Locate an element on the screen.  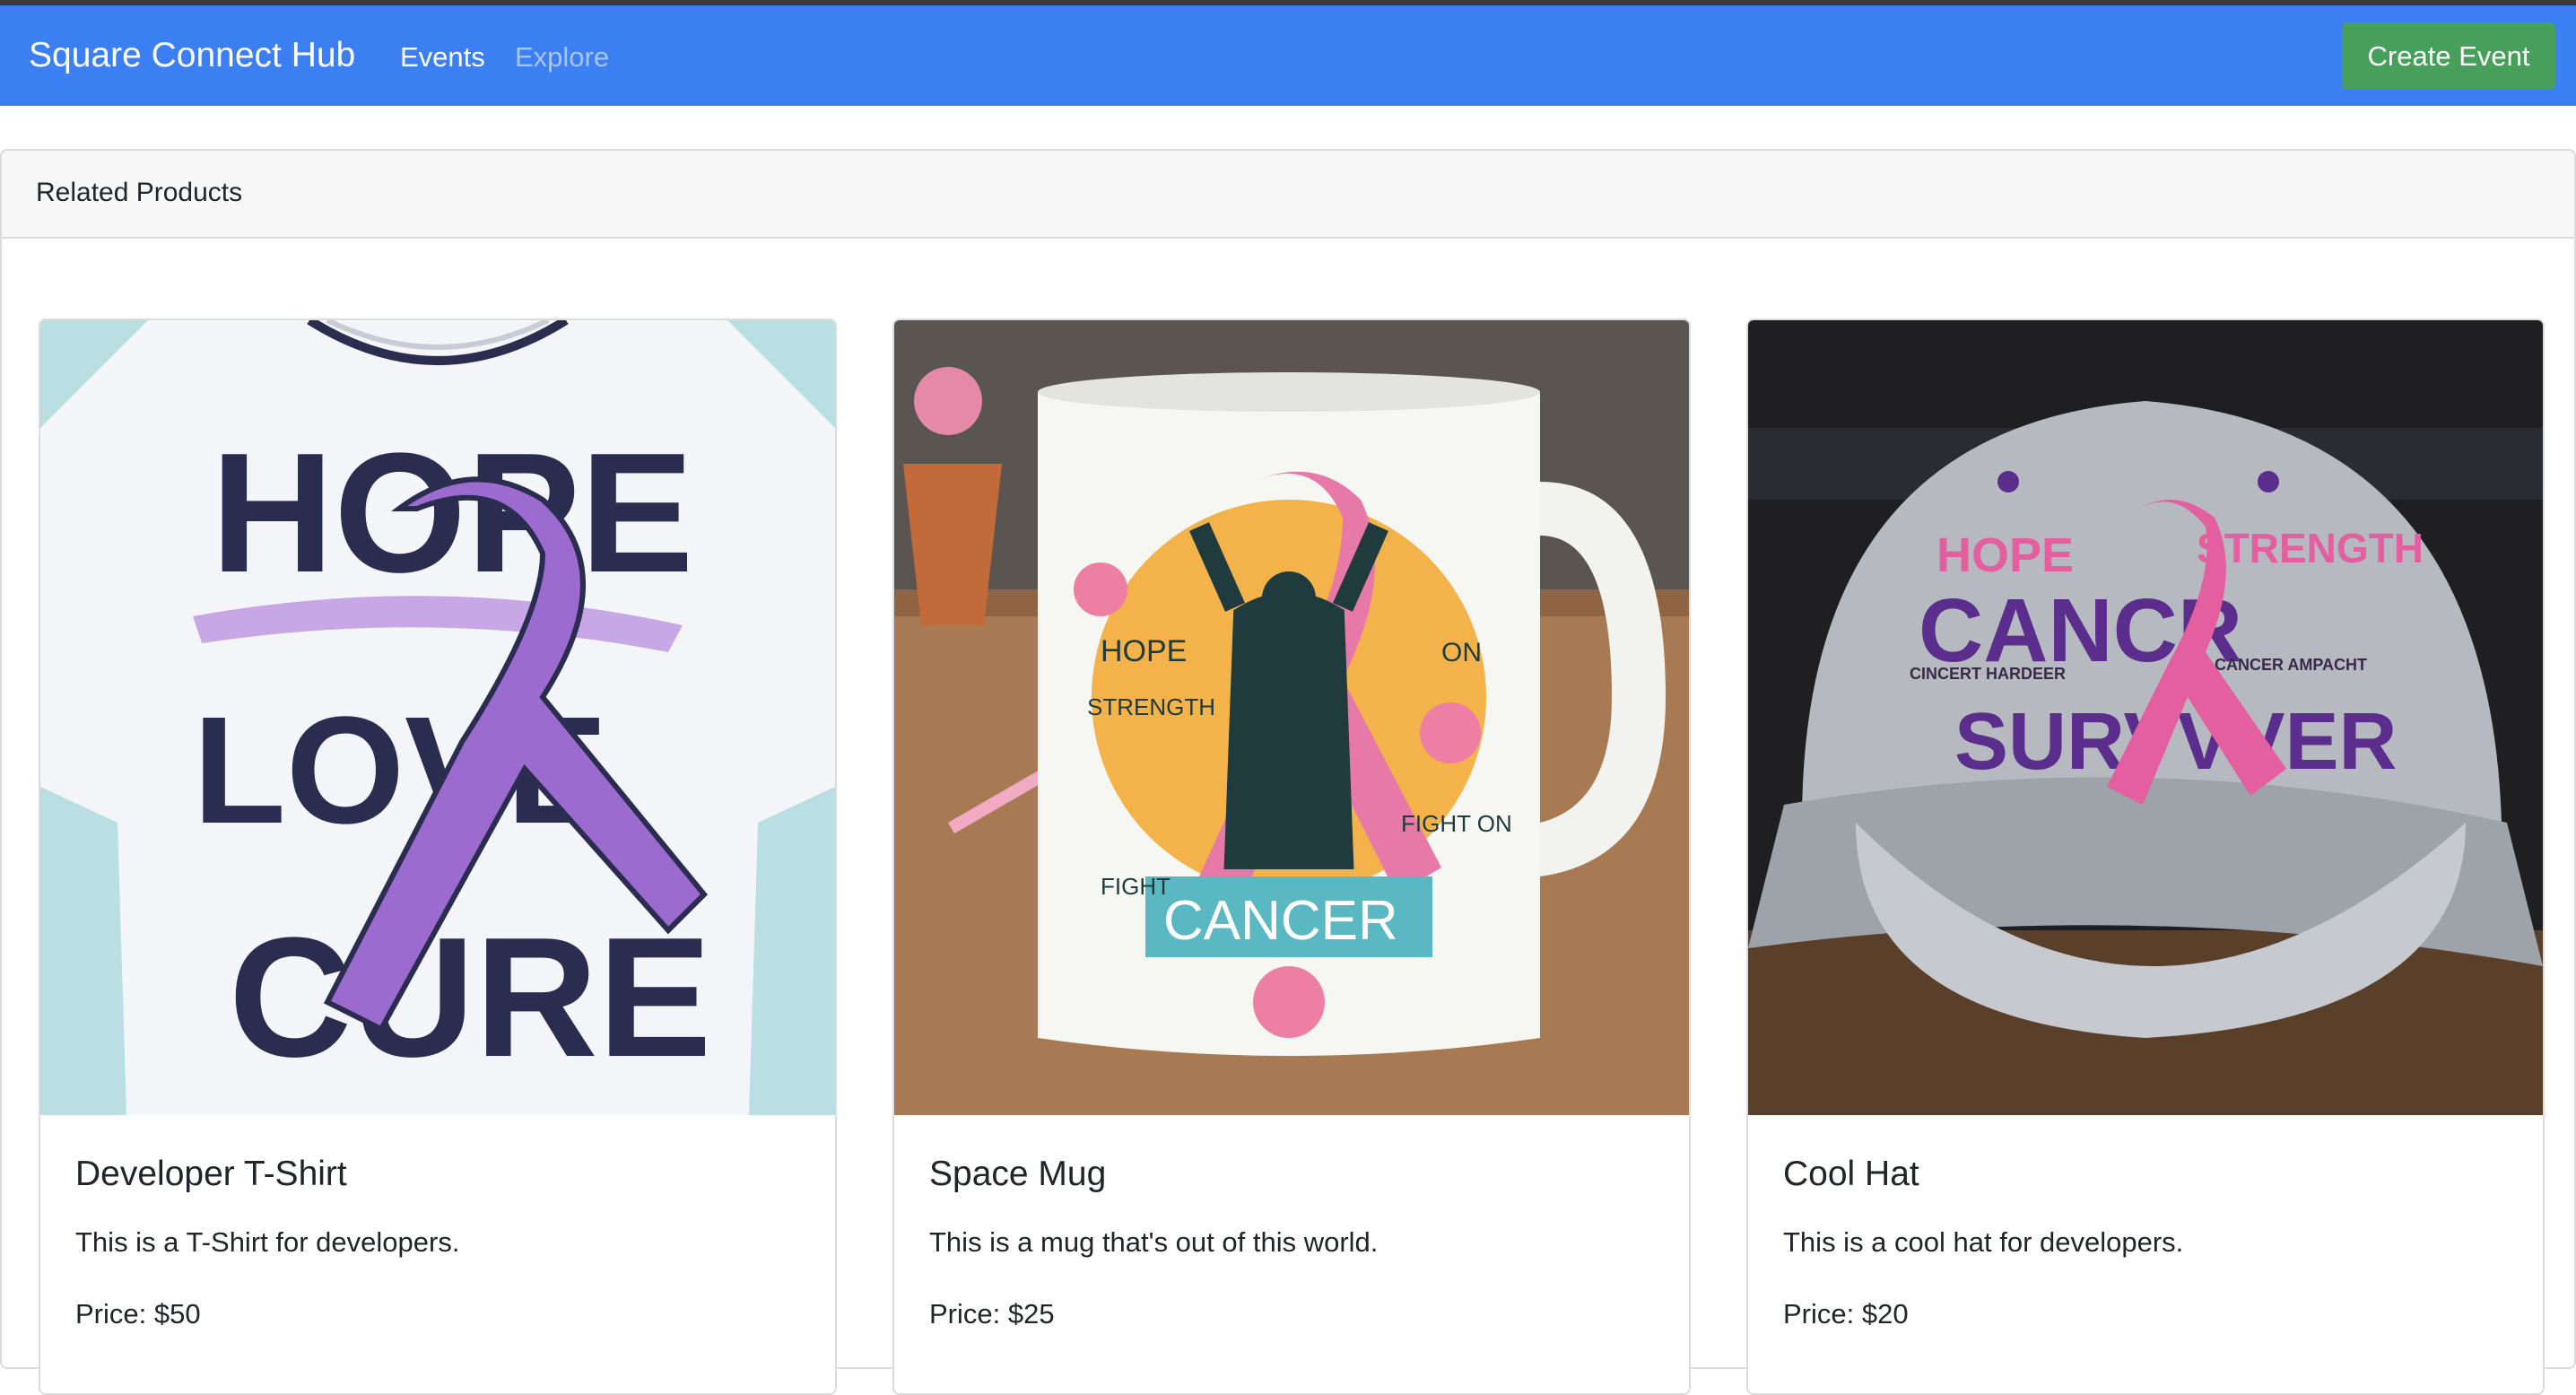
product-title: Cool Hat is located at coordinates (1851, 1174).